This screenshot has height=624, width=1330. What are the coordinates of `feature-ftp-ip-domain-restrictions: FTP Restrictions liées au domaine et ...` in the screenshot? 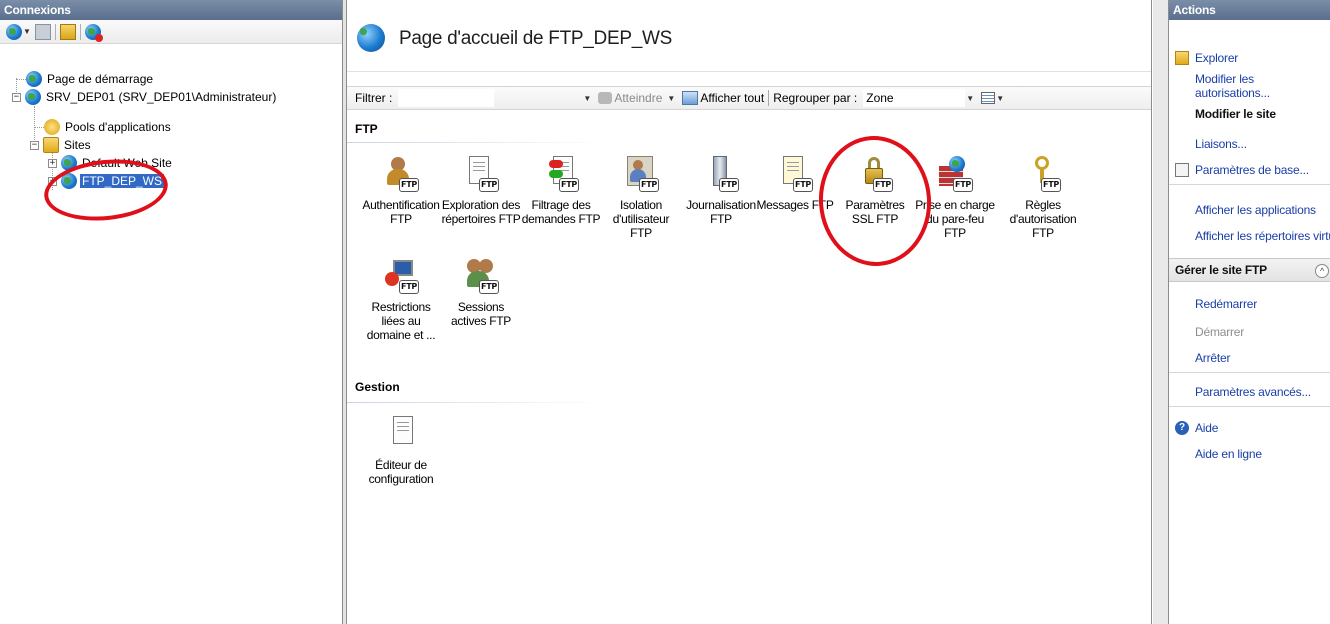 It's located at (401, 300).